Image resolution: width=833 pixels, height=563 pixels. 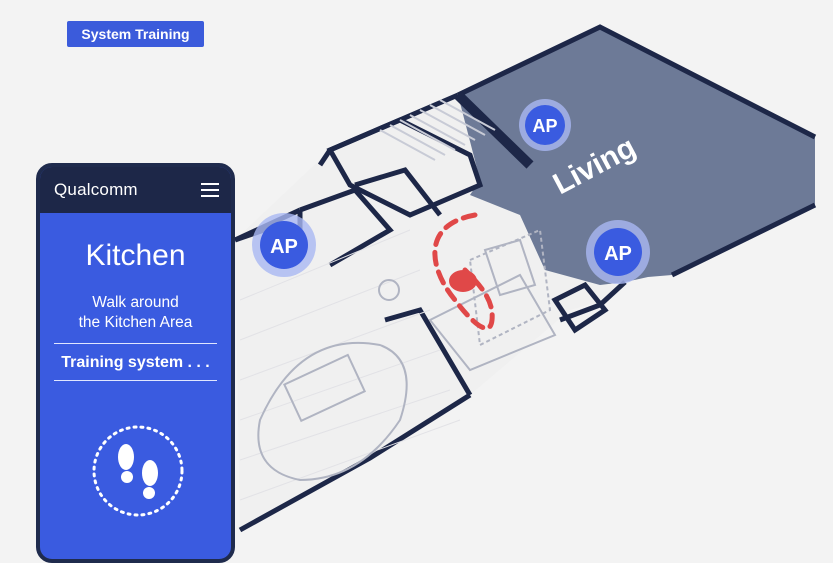 What do you see at coordinates (135, 255) in the screenshot?
I see `room-title: Kitchen` at bounding box center [135, 255].